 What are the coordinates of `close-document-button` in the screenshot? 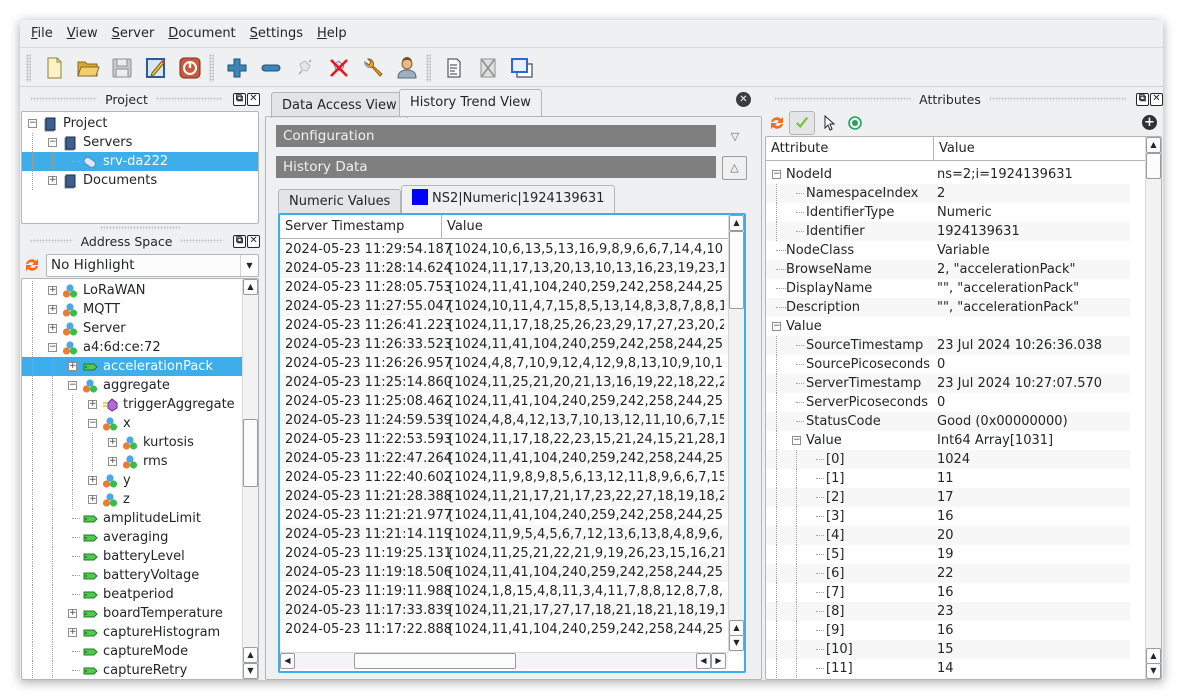 It's located at (488, 68).